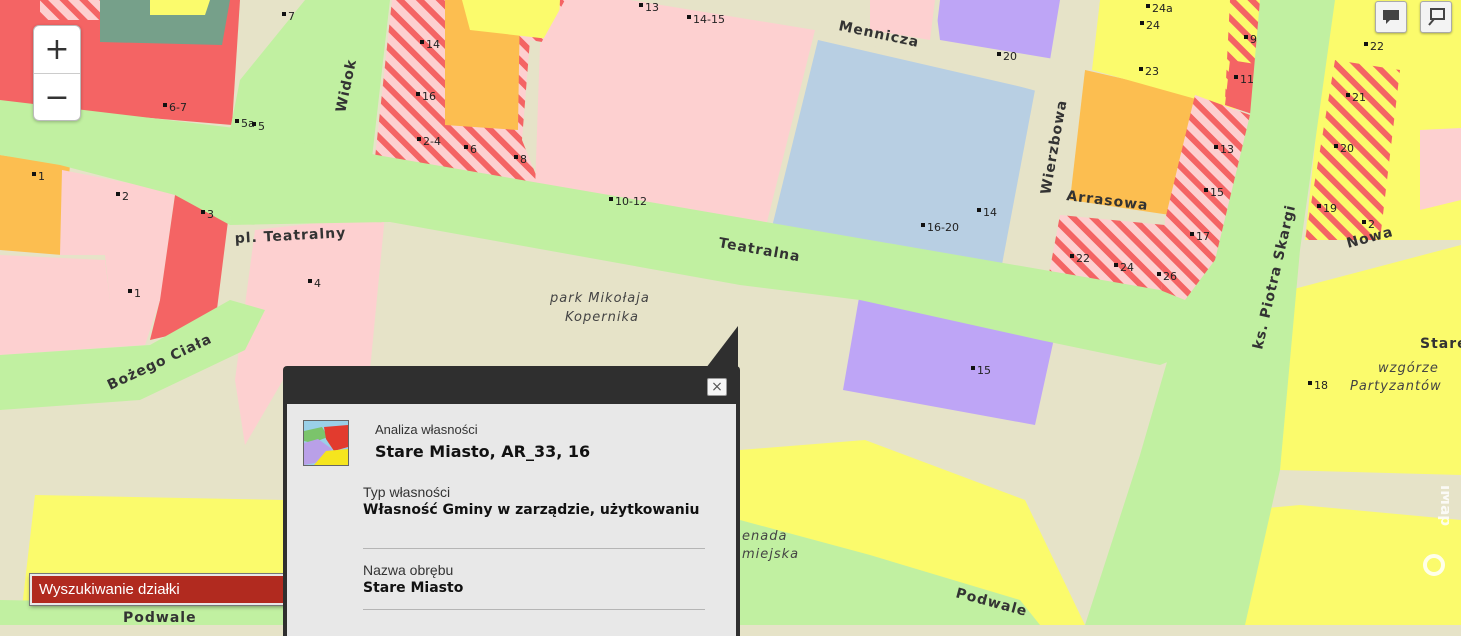 This screenshot has height=636, width=1461. I want to click on address-number: 24a, so click(1162, 8).